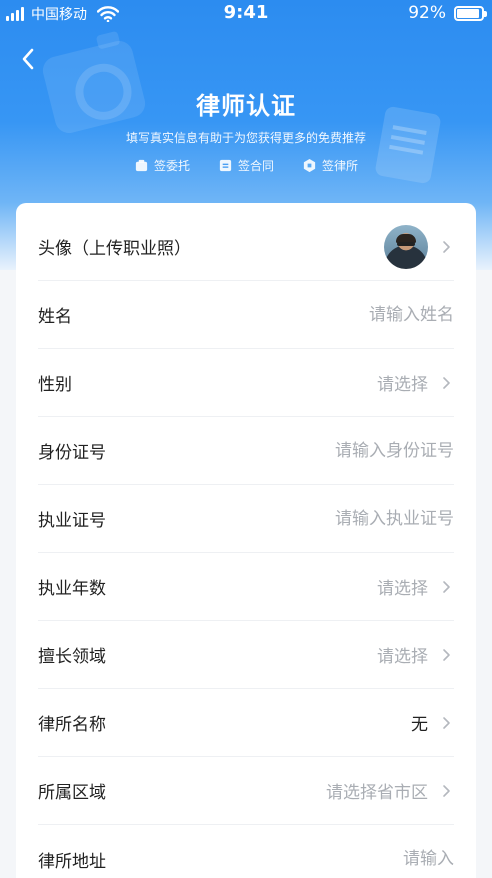 Image resolution: width=492 pixels, height=878 pixels. I want to click on firm-address-row: 律所地址, so click(246, 851).